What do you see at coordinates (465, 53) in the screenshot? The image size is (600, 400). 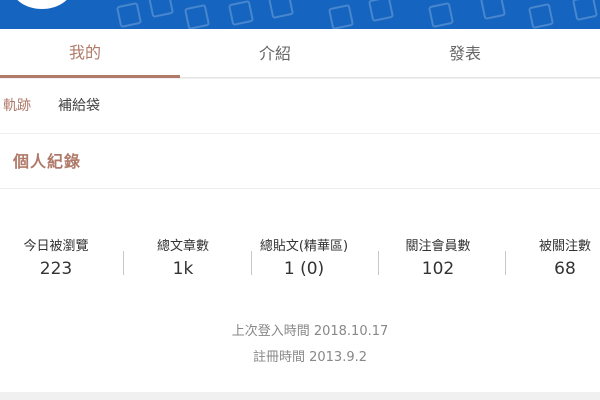 I see `tab-posts: 發表` at bounding box center [465, 53].